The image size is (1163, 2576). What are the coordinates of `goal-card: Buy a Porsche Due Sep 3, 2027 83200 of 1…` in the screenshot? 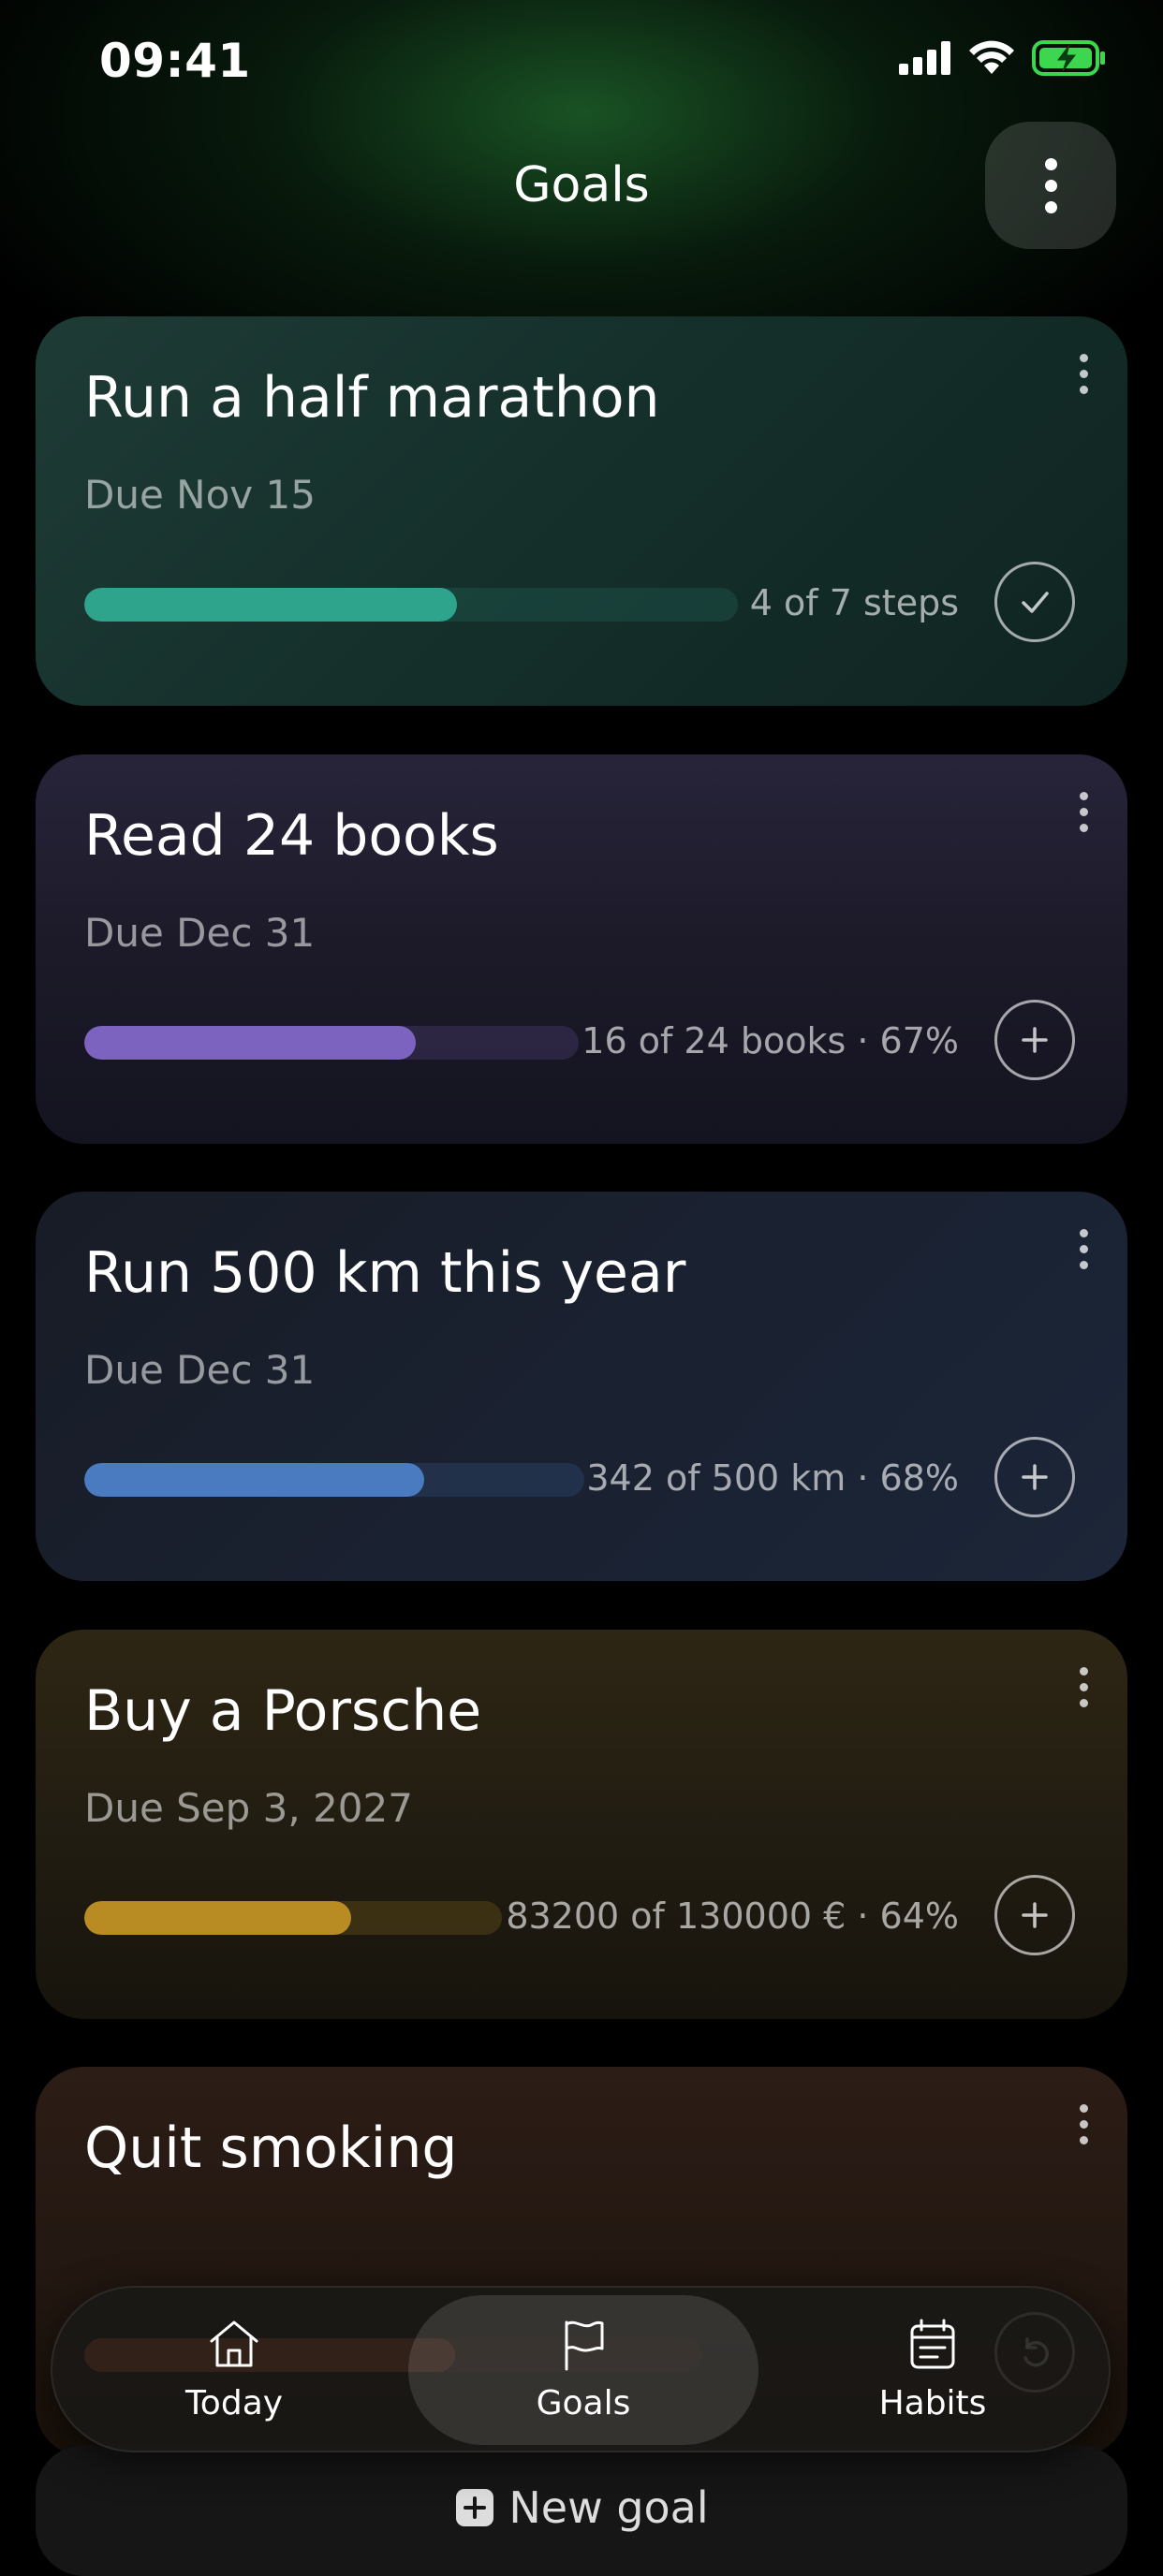 It's located at (581, 1824).